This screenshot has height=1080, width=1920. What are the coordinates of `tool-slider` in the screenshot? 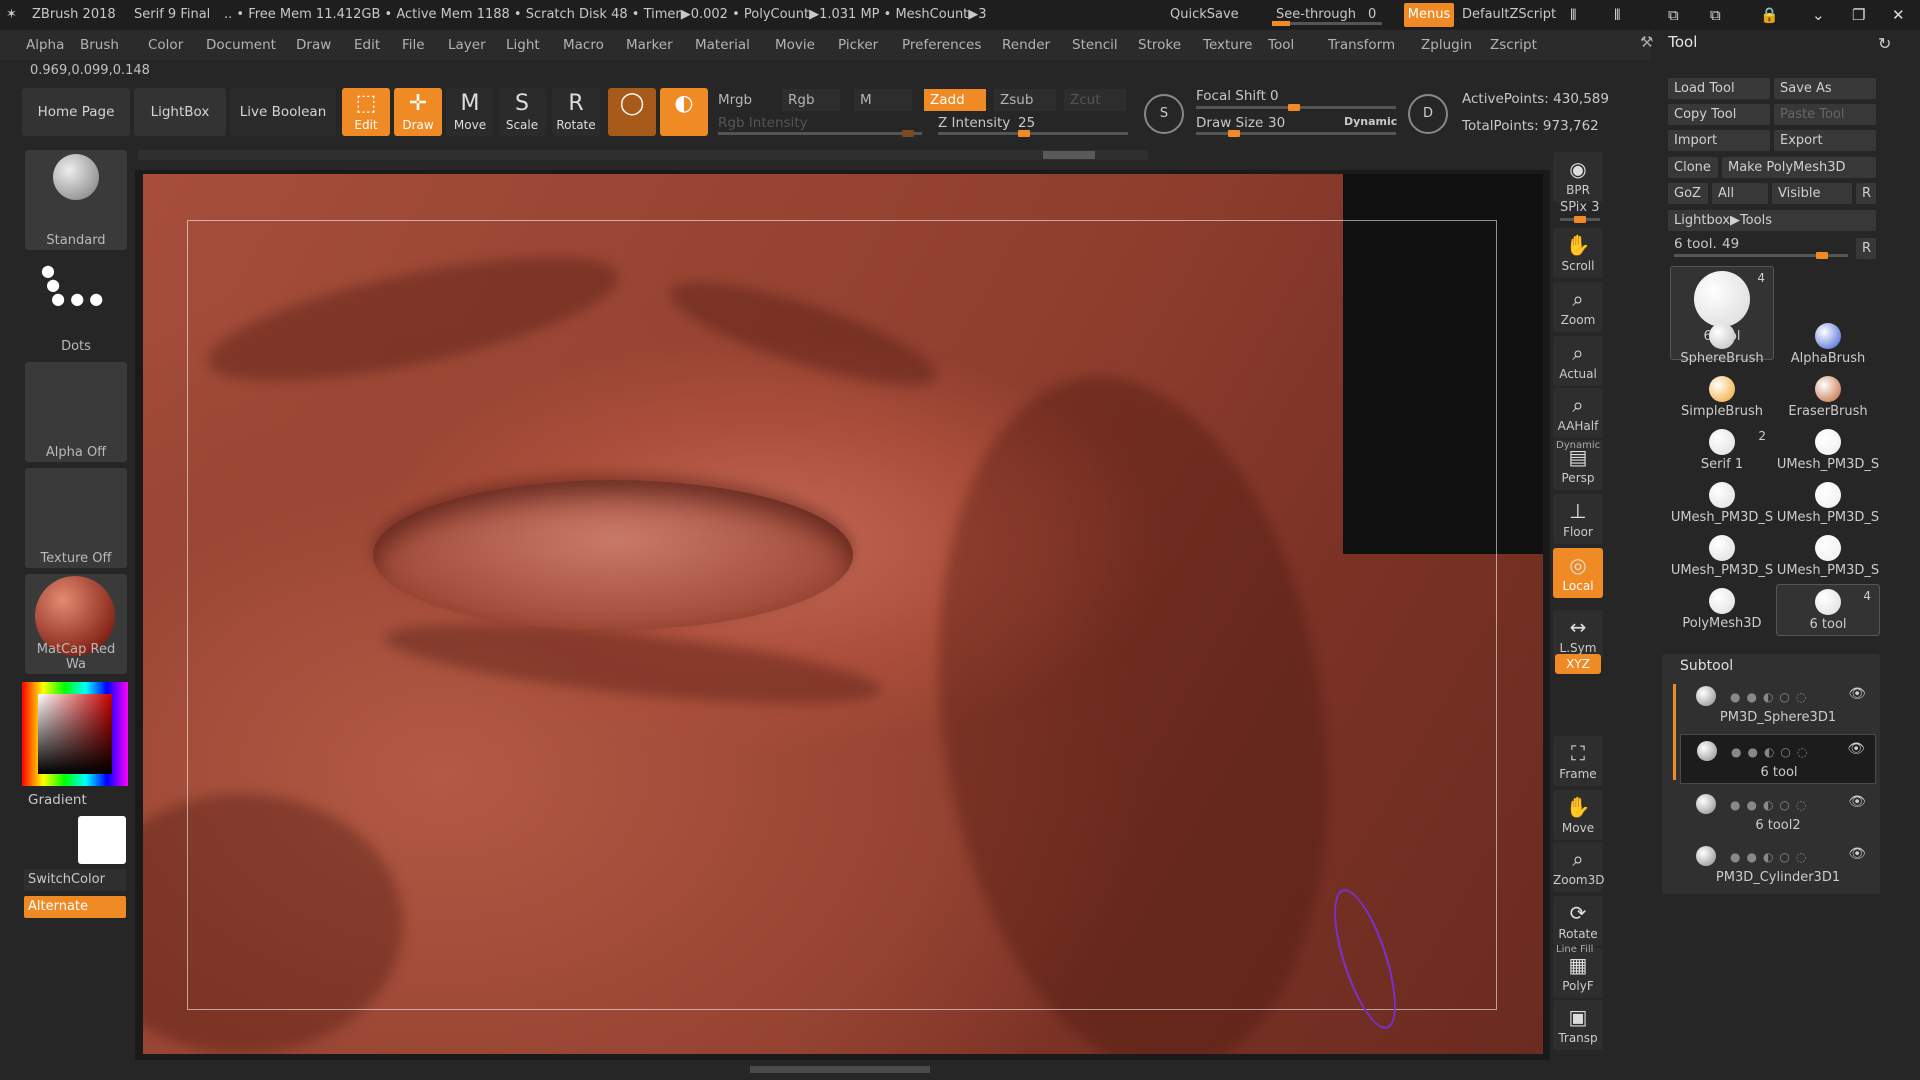 It's located at (1761, 255).